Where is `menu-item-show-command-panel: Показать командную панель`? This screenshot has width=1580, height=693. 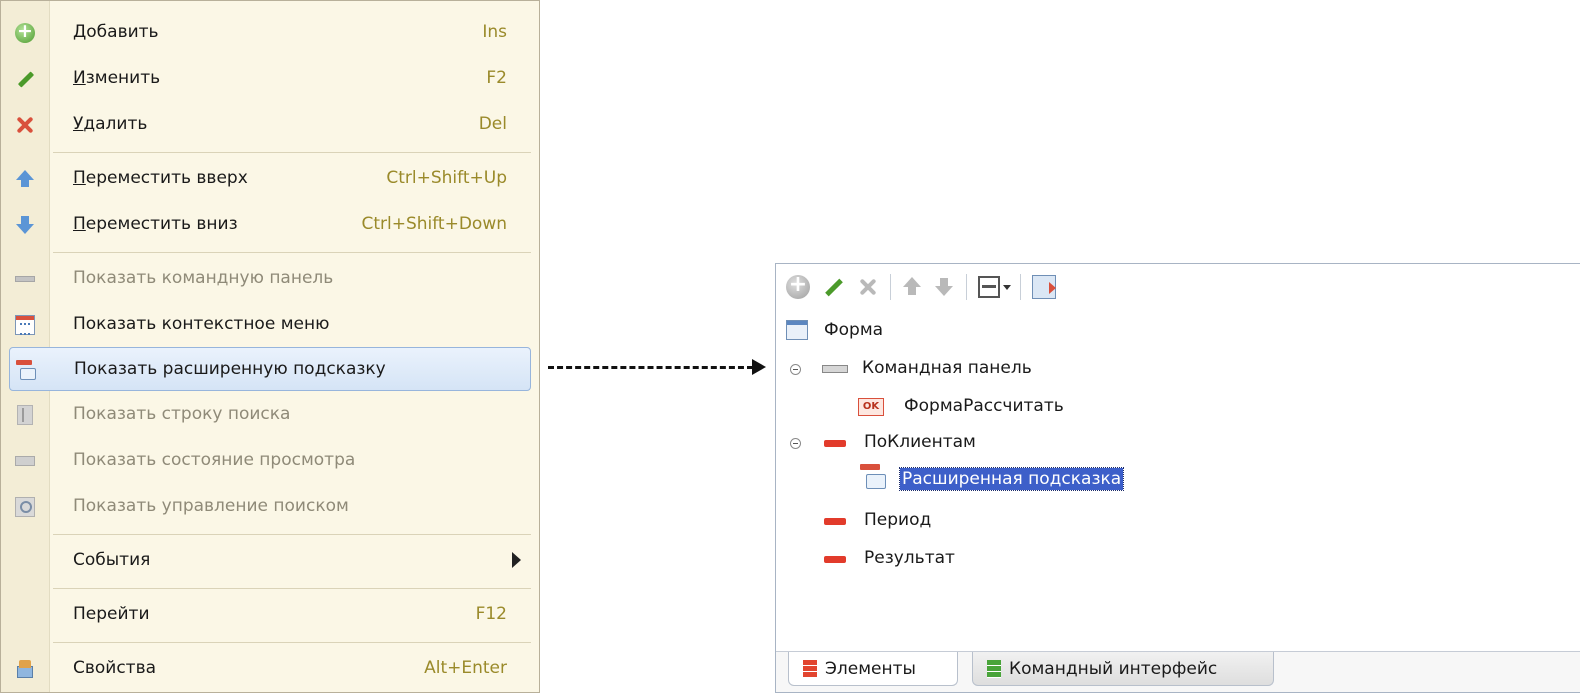
menu-item-show-command-panel: Показать командную панель is located at coordinates (270, 279).